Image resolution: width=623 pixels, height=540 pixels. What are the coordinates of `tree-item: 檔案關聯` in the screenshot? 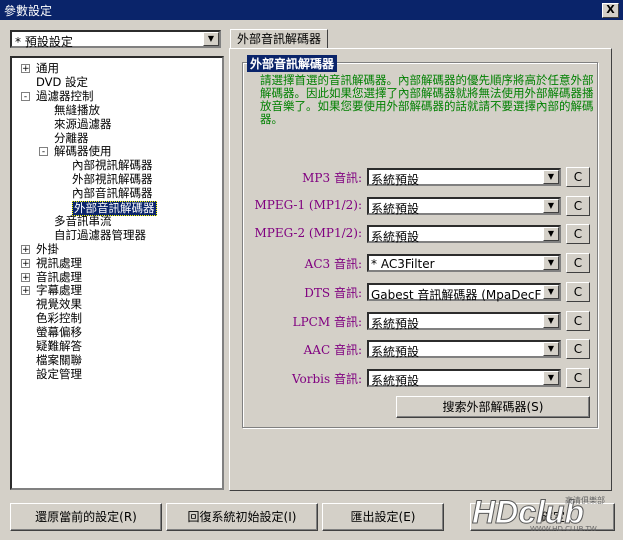 It's located at (59, 360).